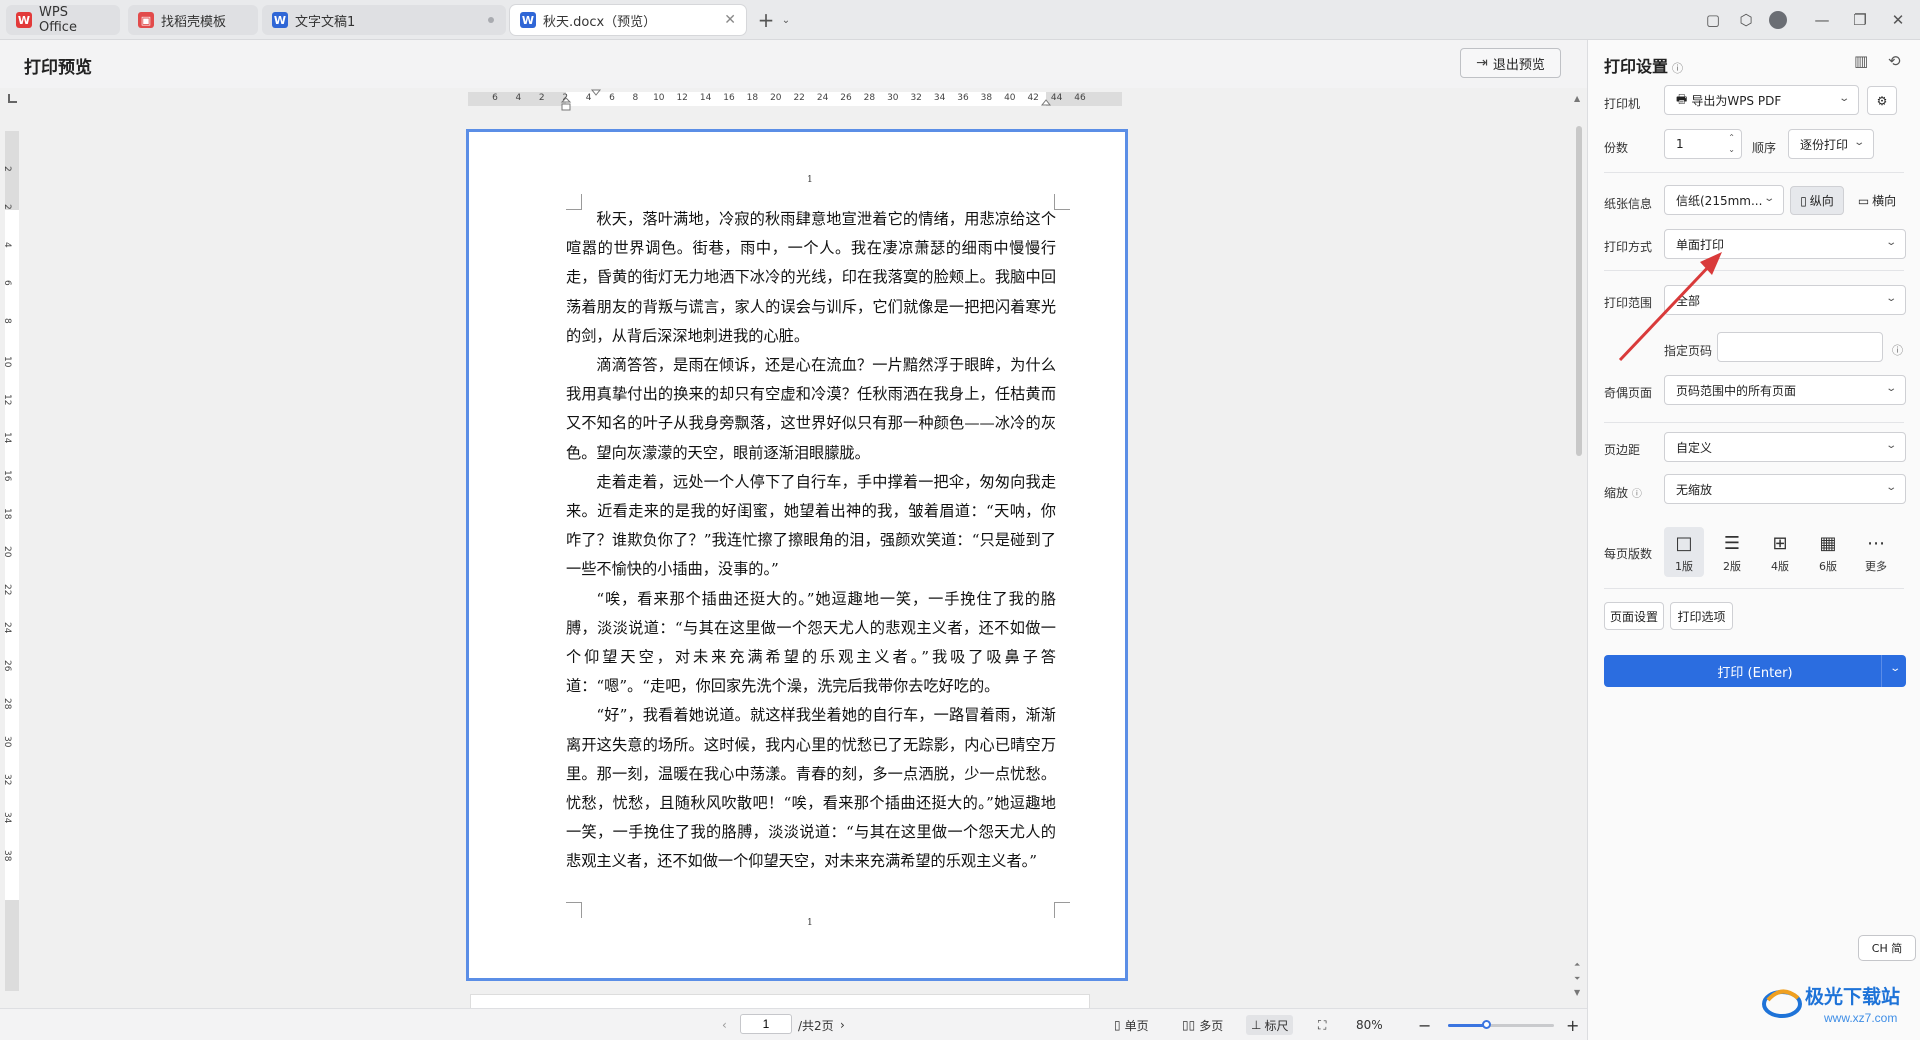  Describe the element at coordinates (1577, 992) in the screenshot. I see `scroll-down-icon: ▼` at that location.